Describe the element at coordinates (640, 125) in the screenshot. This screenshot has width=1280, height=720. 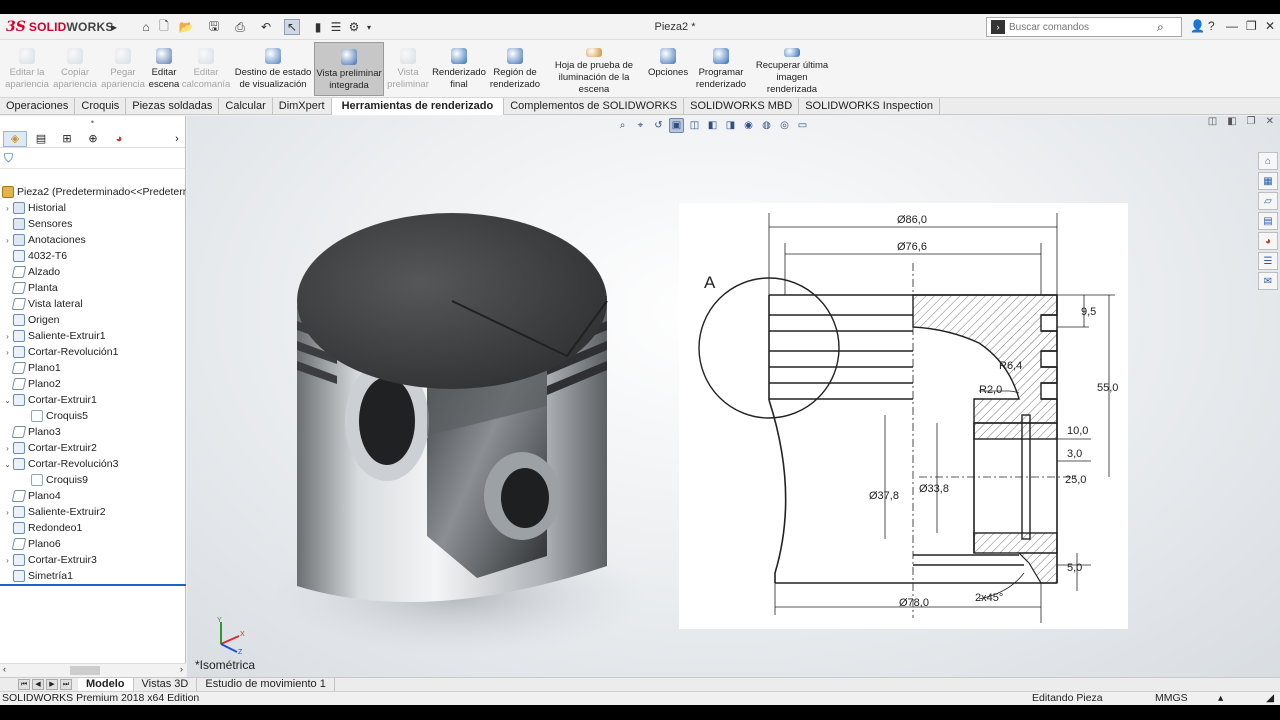
I see `zoom-to-area-icon: ⌖` at that location.